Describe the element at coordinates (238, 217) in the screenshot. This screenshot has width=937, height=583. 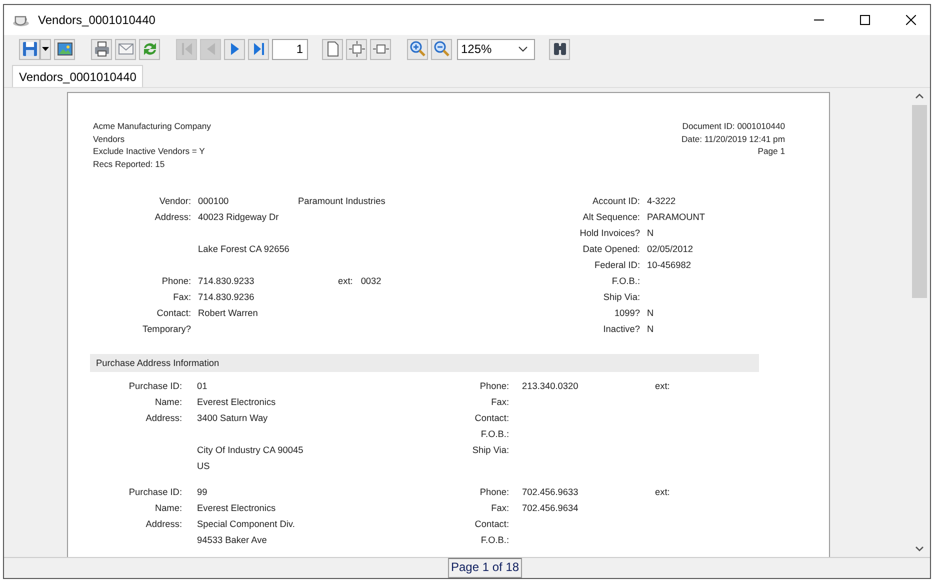
I see `field-value: 40023 Ridgeway Dr` at that location.